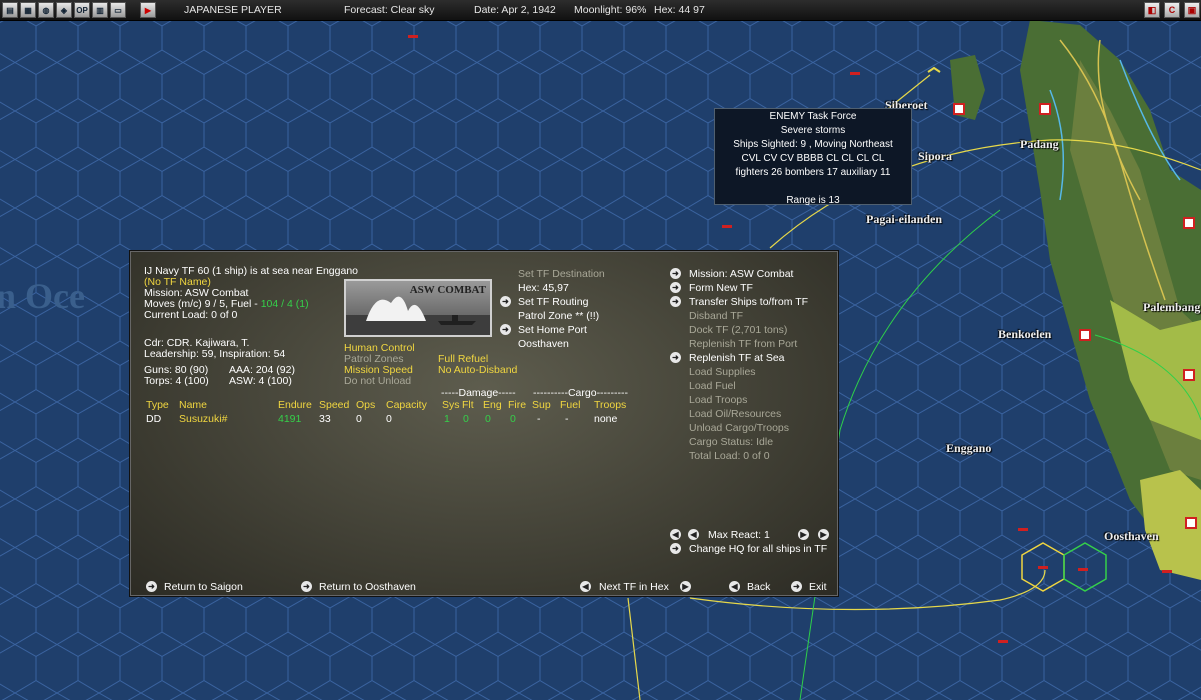  I want to click on grid-icon: ▥, so click(100, 10).